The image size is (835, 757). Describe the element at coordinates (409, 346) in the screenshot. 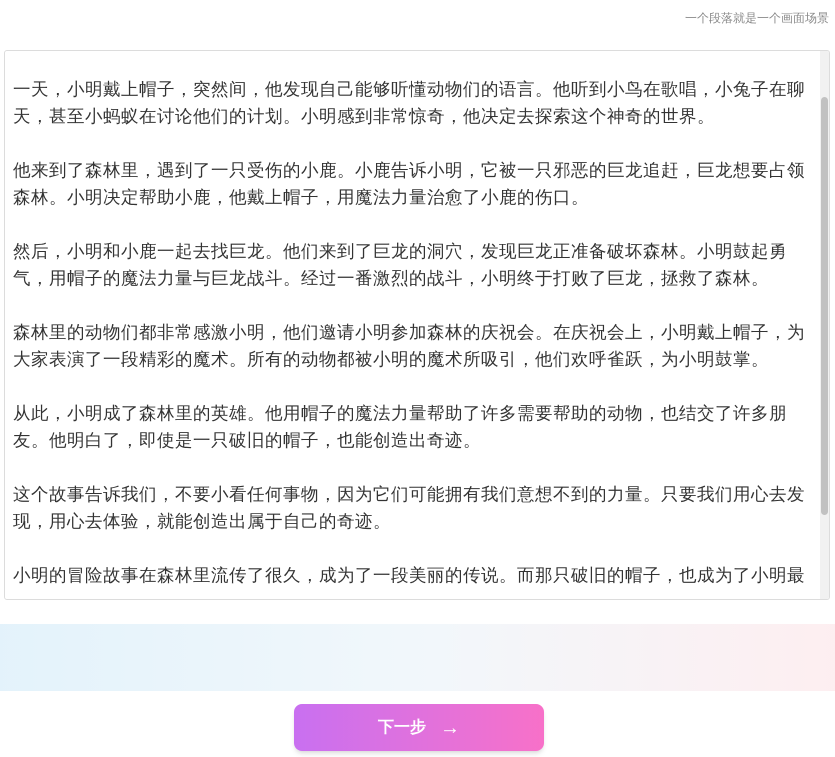

I see `story-paragraph: 森林里的动物们都非常感激小明，他们邀请小明参加森林的庆祝会。在庆祝会上，小明戴上帽子，为大家表演了一段精彩的魔术。所有的动物都被小明的魔术所吸引，他们欢呼雀跃，为小明鼓掌。` at that location.